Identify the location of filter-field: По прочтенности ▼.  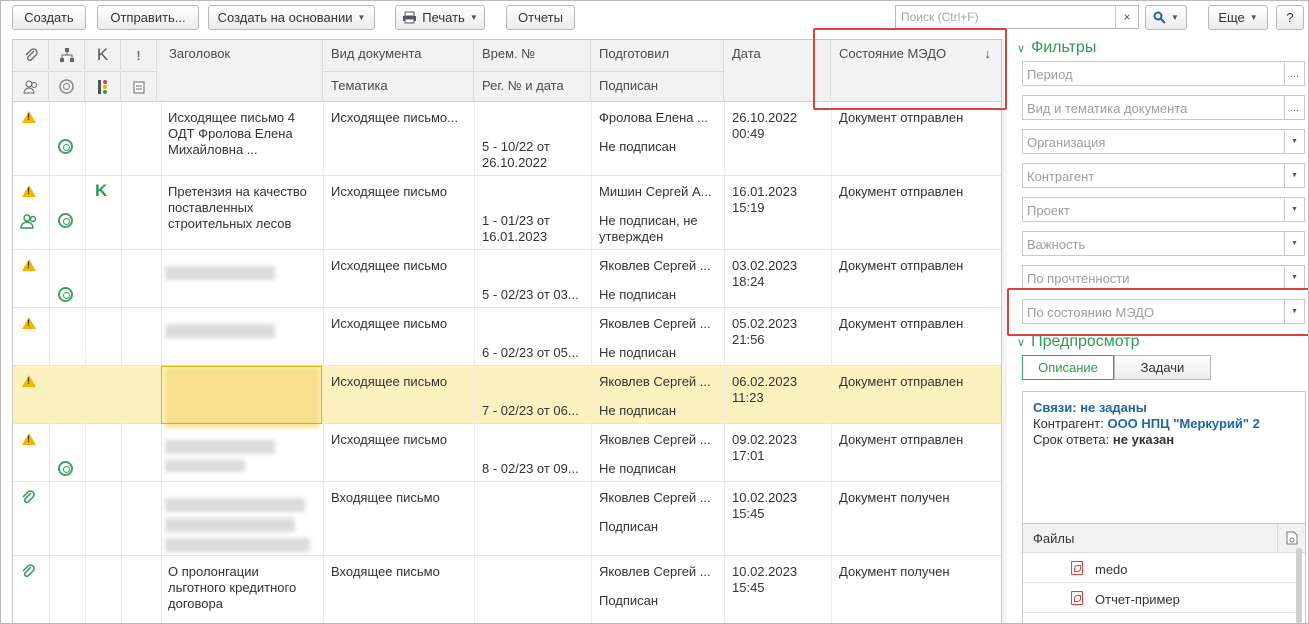
(1163, 277).